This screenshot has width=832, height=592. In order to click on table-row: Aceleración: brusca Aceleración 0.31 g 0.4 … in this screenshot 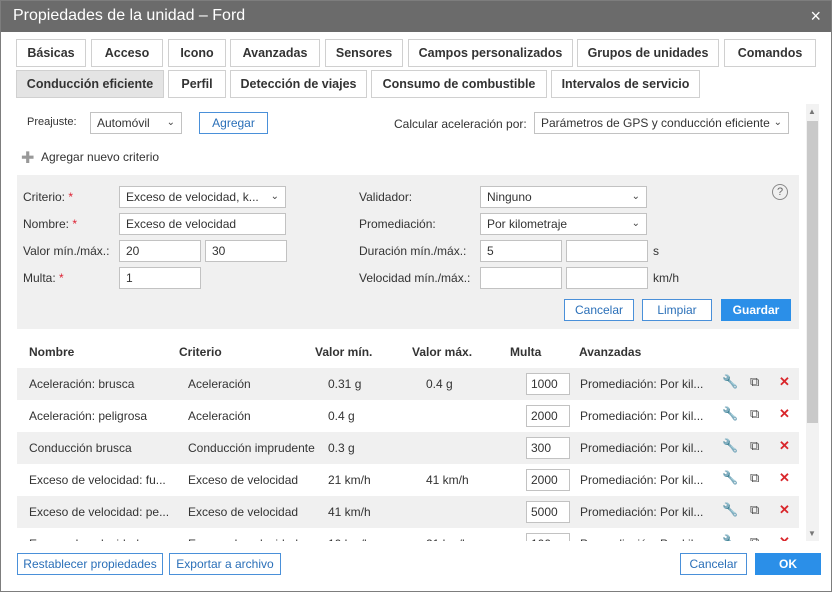, I will do `click(408, 384)`.